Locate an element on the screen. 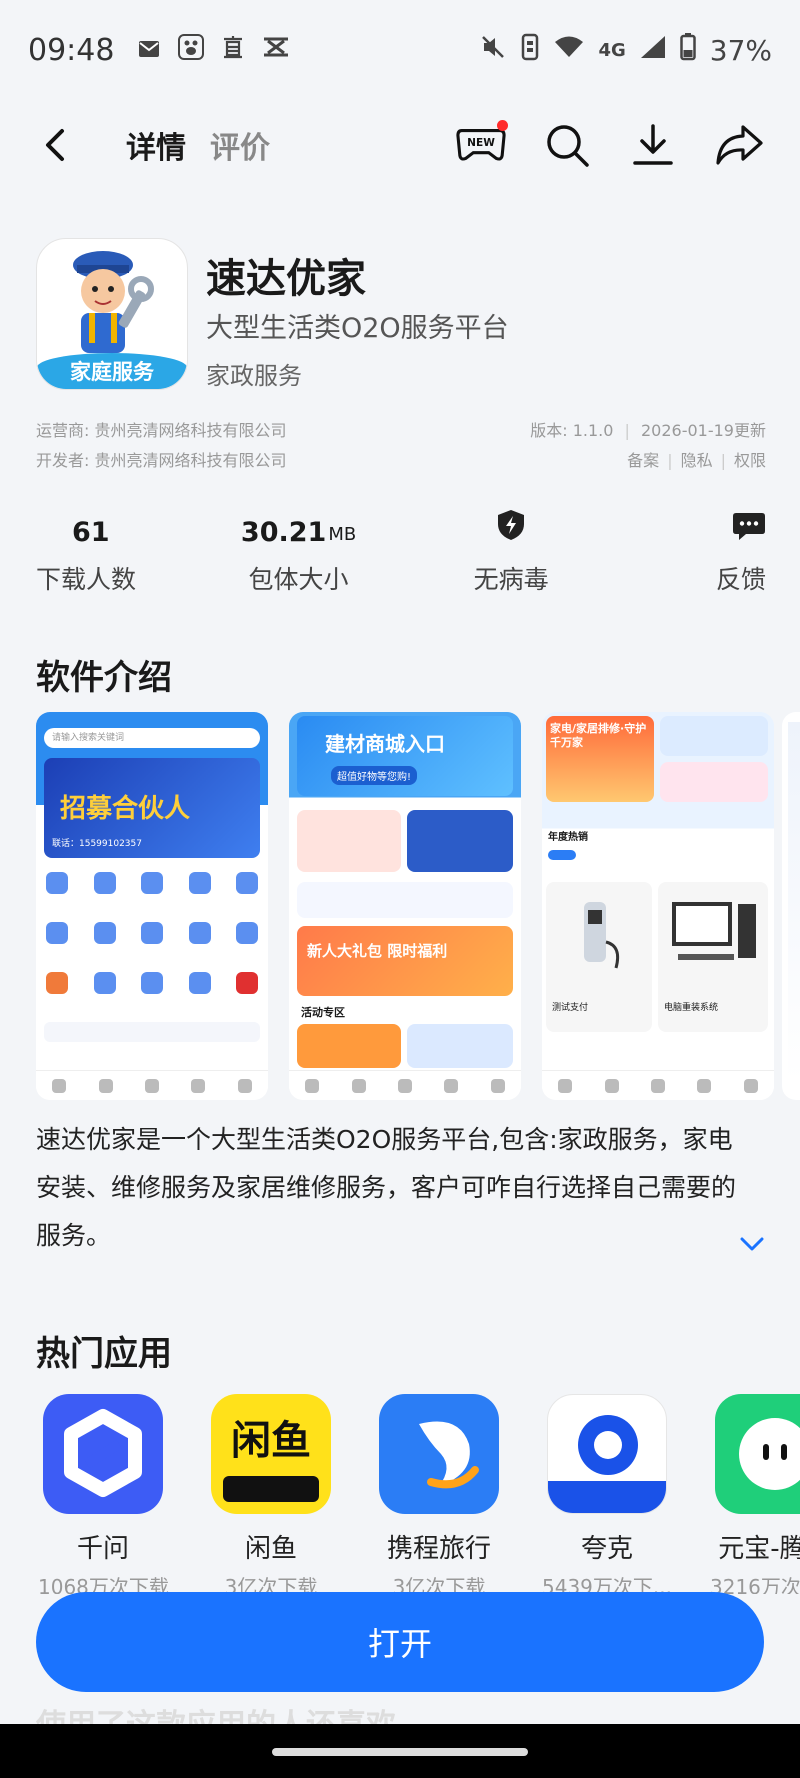  developer-text: 开发者: 贵州亮清网络科技有限公司 is located at coordinates (161, 460).